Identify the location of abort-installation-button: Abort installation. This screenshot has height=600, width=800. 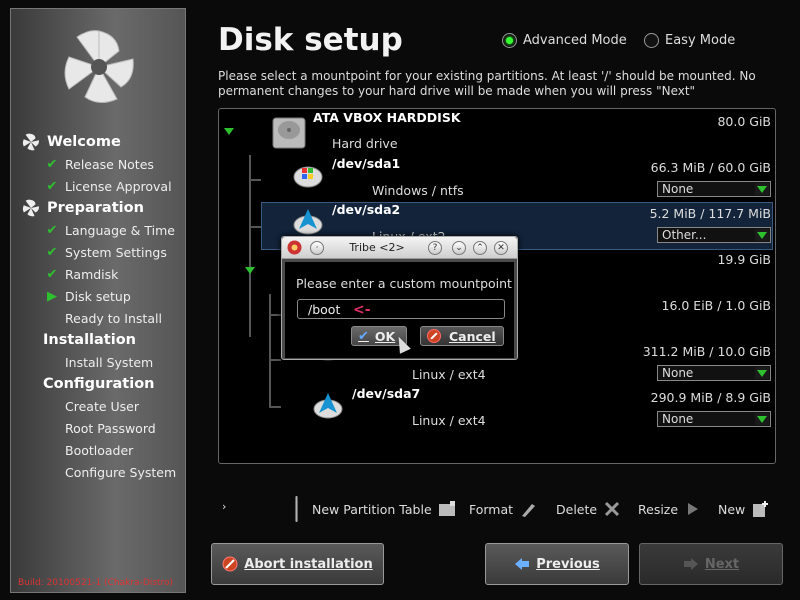
(297, 564).